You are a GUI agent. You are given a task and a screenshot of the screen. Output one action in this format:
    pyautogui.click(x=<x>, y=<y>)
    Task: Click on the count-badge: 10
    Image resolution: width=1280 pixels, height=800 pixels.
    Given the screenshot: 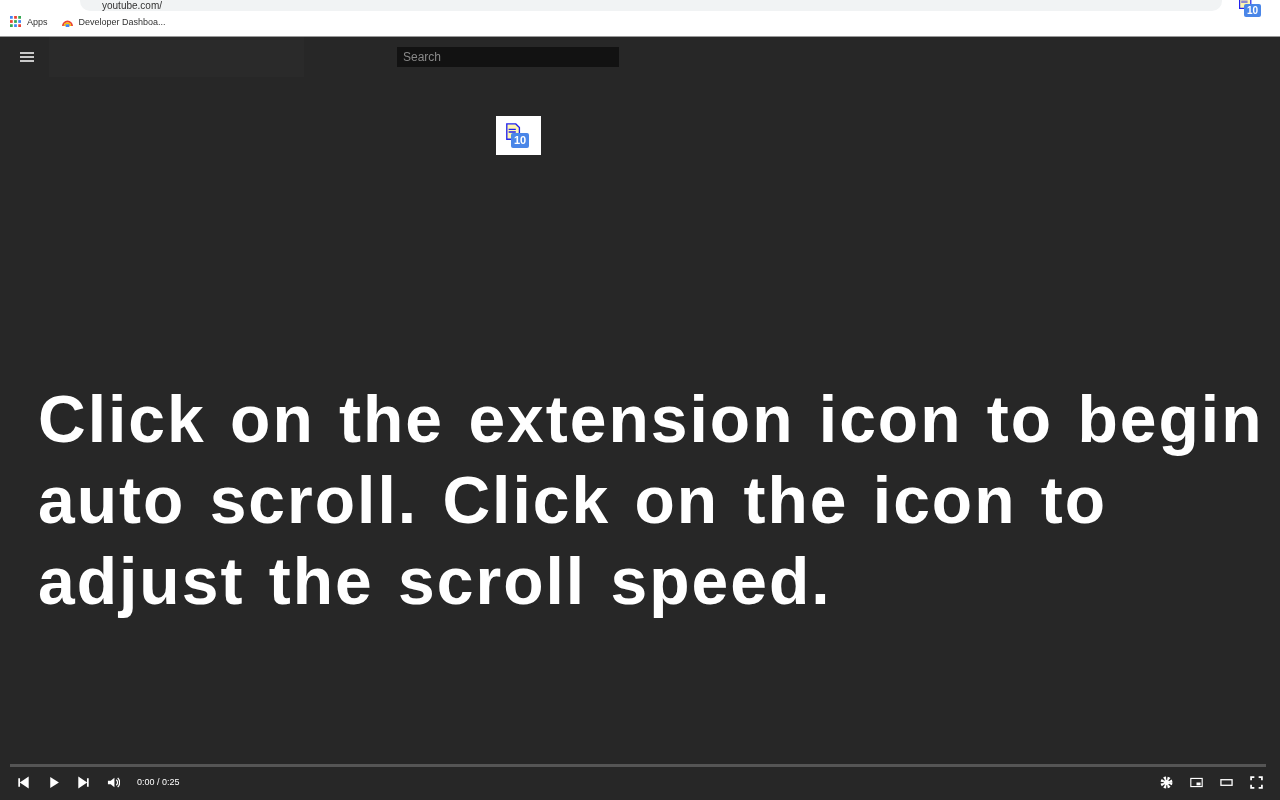 What is the action you would take?
    pyautogui.click(x=1253, y=10)
    